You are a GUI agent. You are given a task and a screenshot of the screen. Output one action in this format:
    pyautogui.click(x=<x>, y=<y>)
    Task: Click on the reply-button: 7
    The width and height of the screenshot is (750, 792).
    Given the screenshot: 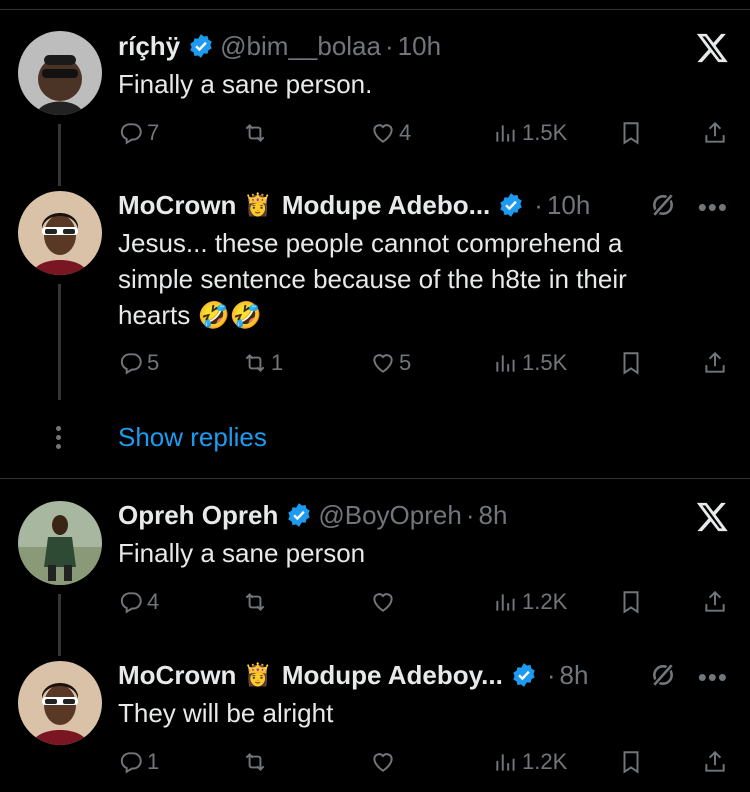 What is the action you would take?
    pyautogui.click(x=138, y=133)
    